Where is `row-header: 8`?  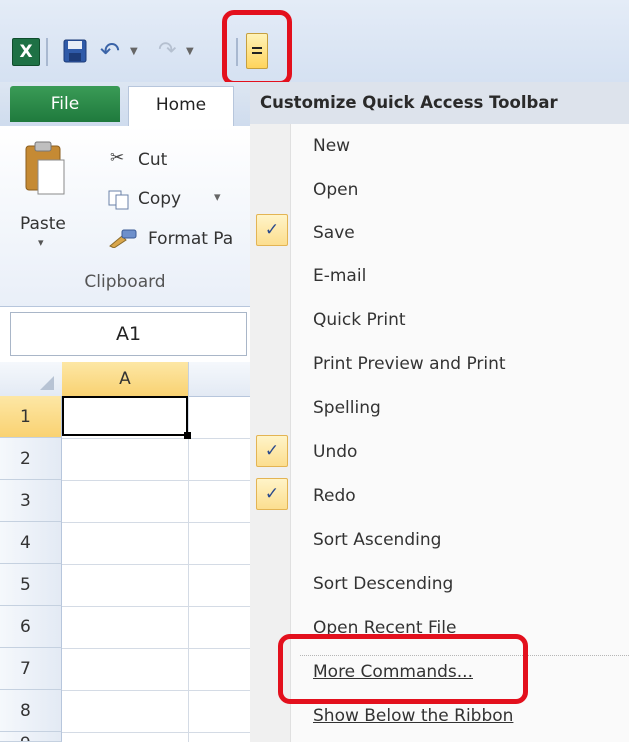
row-header: 8 is located at coordinates (31, 711).